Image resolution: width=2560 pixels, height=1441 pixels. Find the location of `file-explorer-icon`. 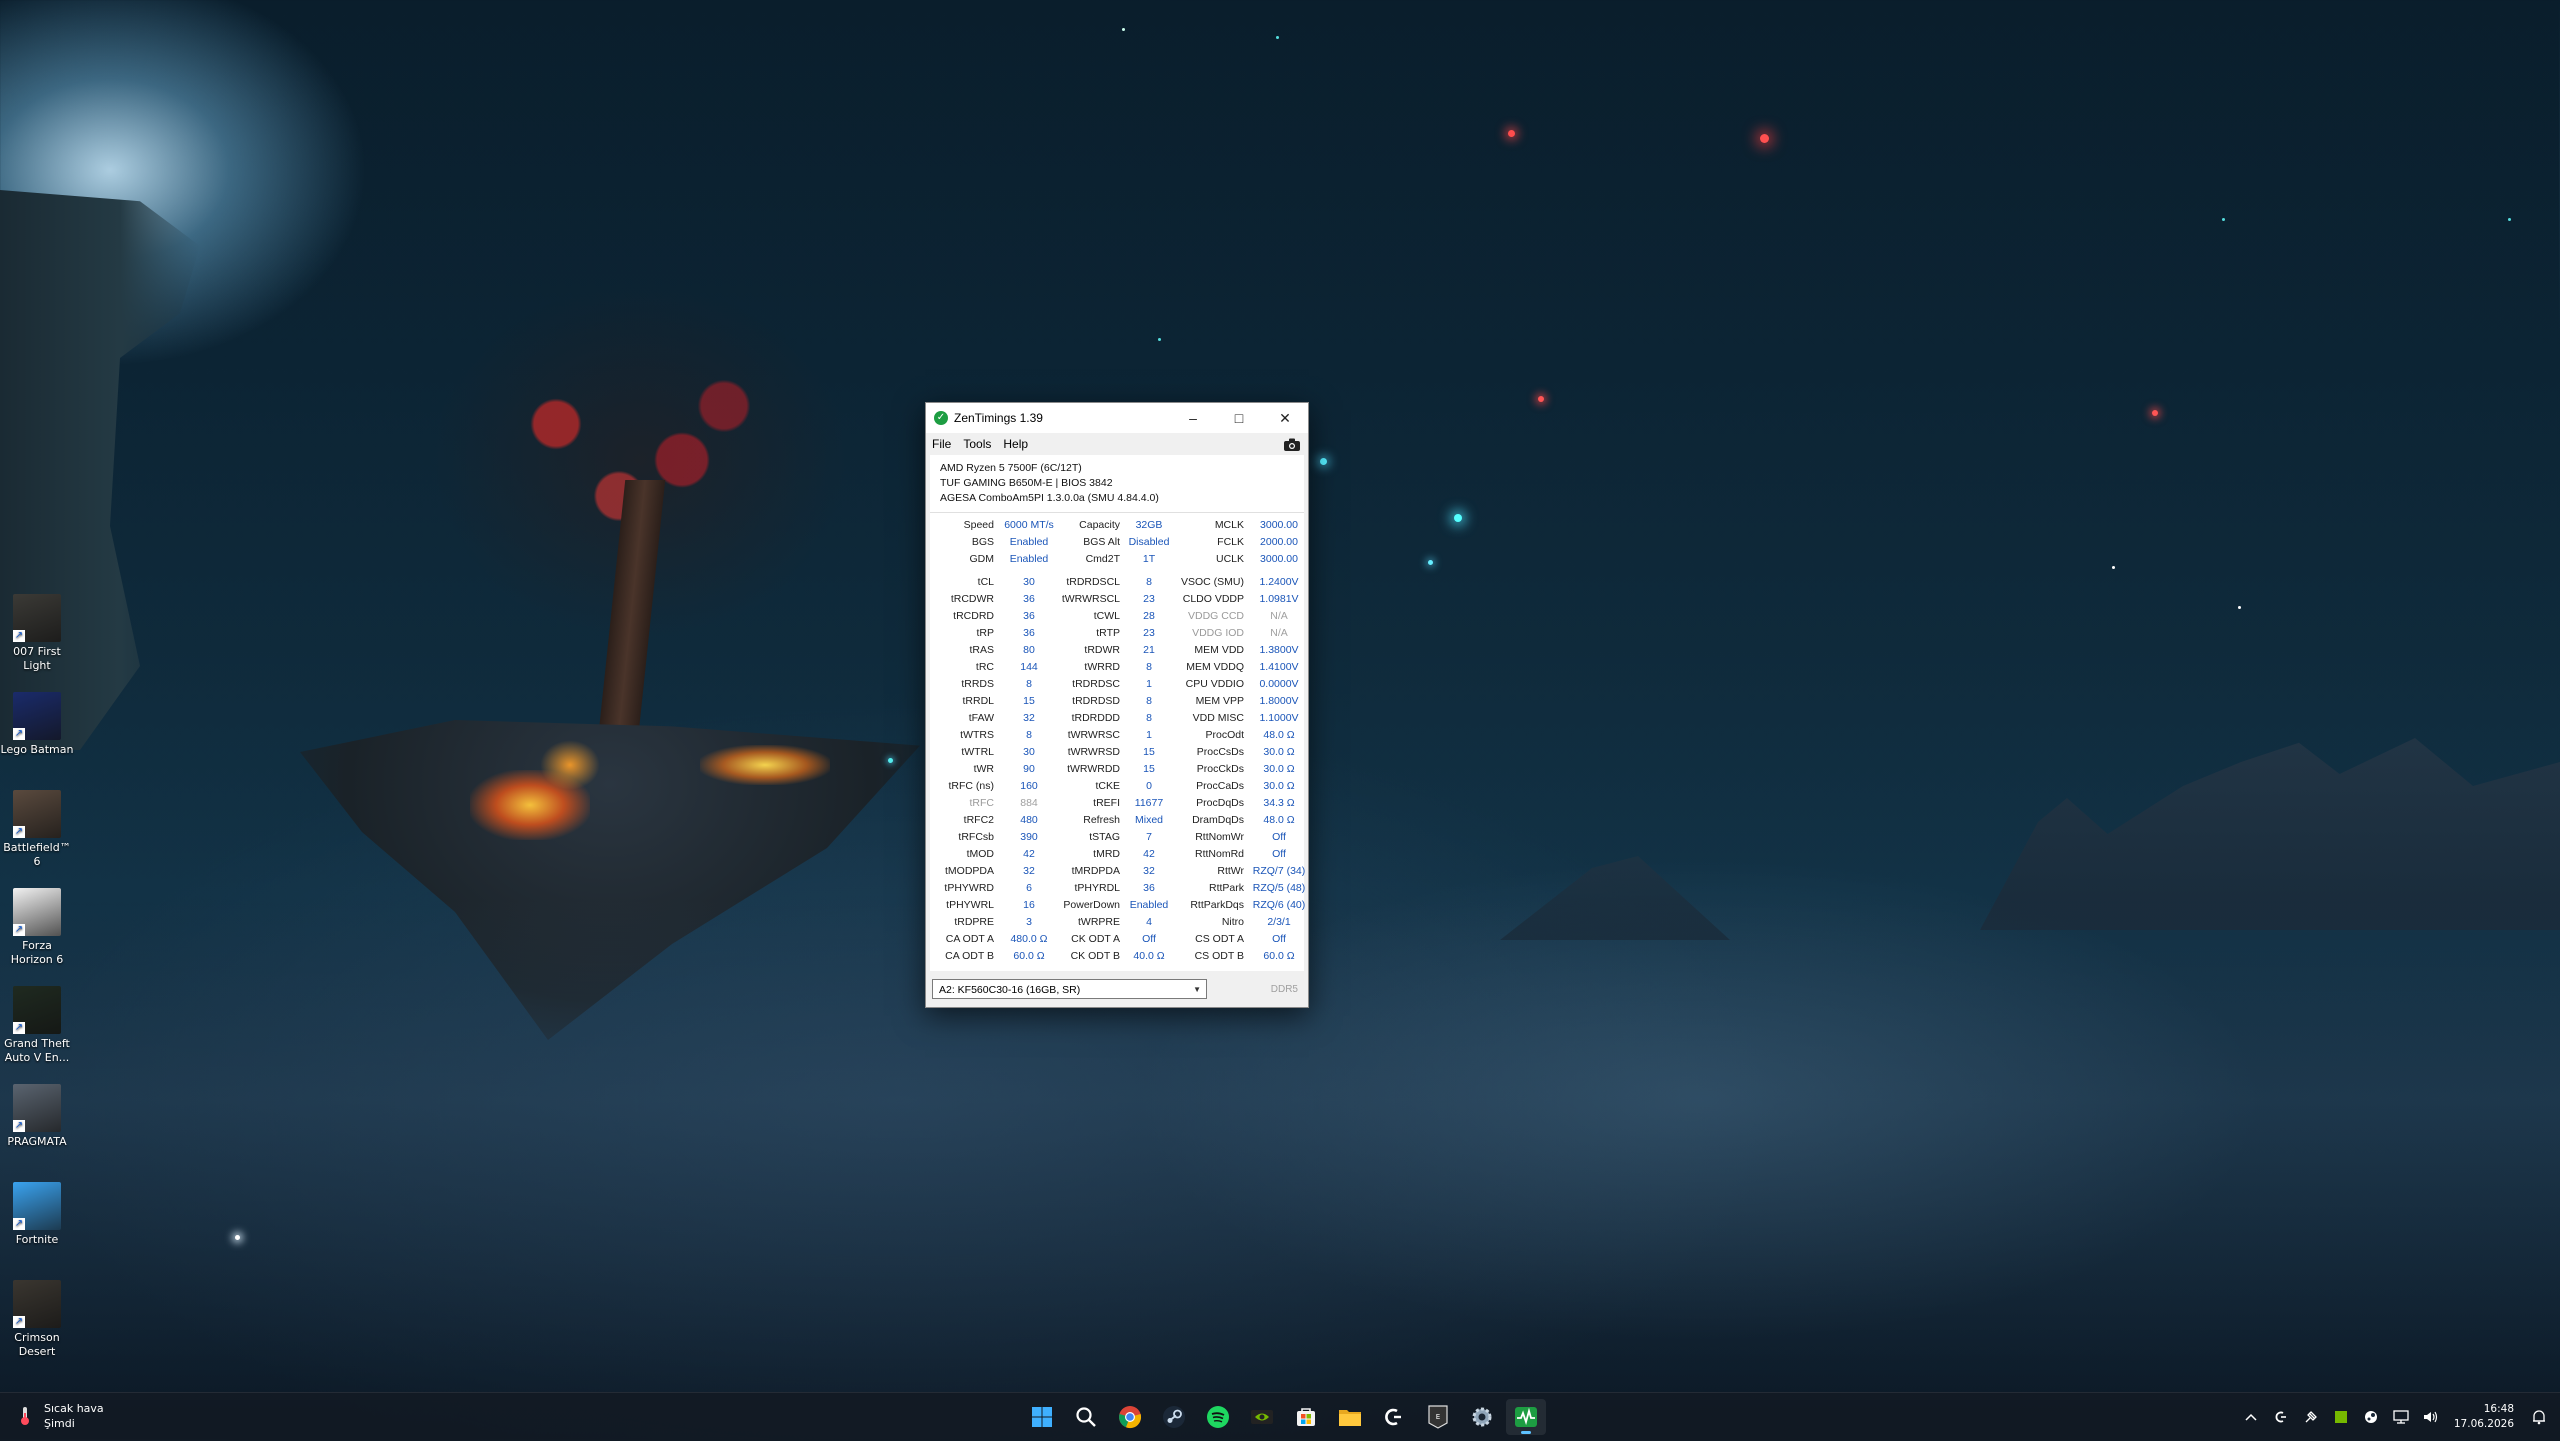

file-explorer-icon is located at coordinates (1350, 1417).